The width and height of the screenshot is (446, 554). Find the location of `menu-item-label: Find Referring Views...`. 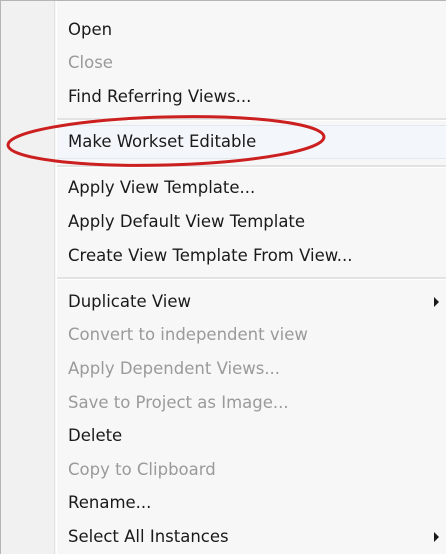

menu-item-label: Find Referring Views... is located at coordinates (160, 96).